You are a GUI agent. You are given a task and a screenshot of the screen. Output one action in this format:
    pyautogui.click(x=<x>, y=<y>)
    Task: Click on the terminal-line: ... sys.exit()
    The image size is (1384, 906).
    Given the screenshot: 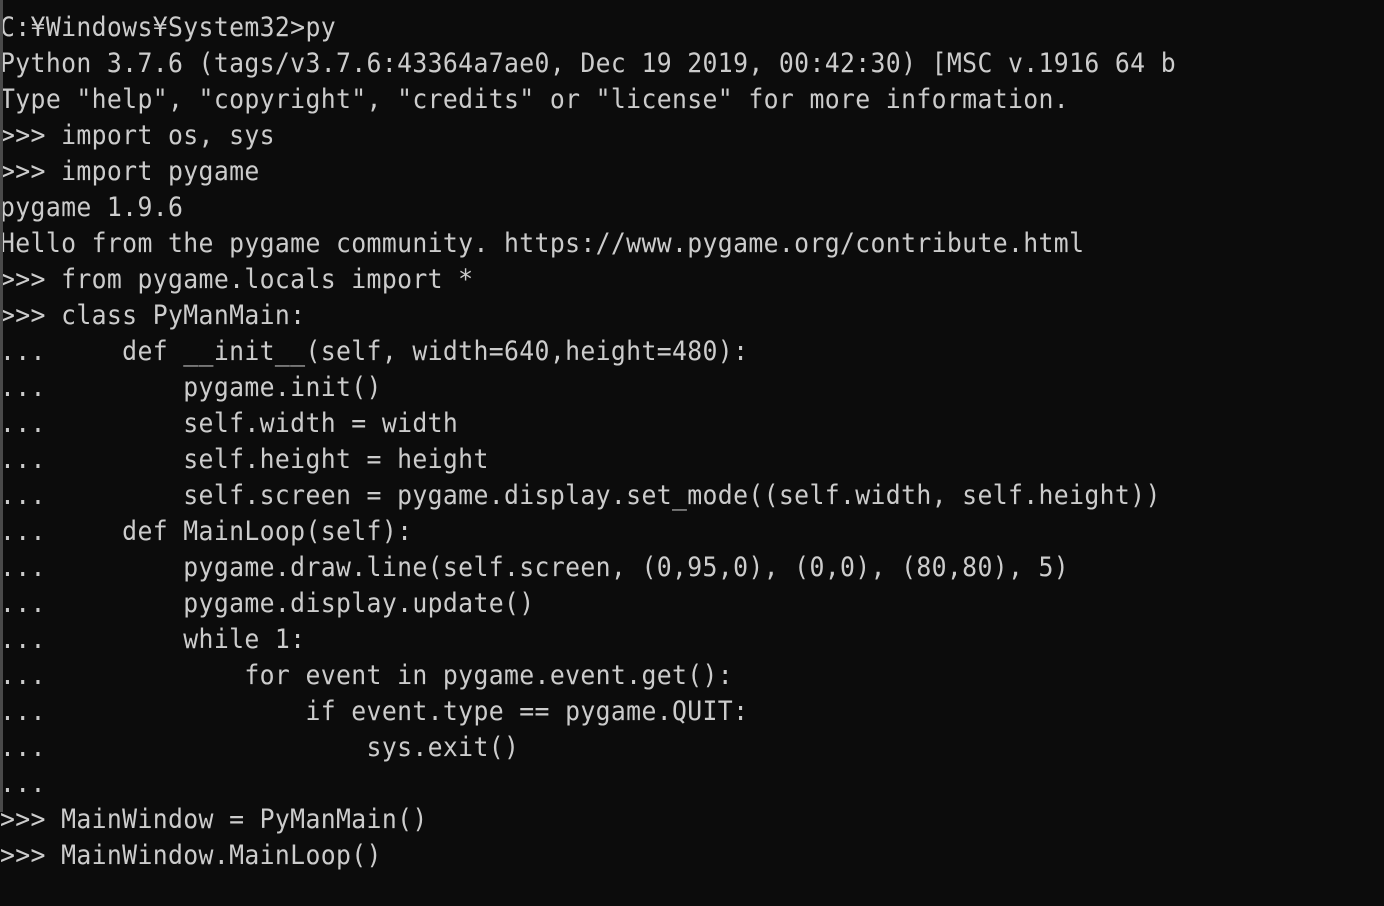 What is the action you would take?
    pyautogui.click(x=260, y=747)
    